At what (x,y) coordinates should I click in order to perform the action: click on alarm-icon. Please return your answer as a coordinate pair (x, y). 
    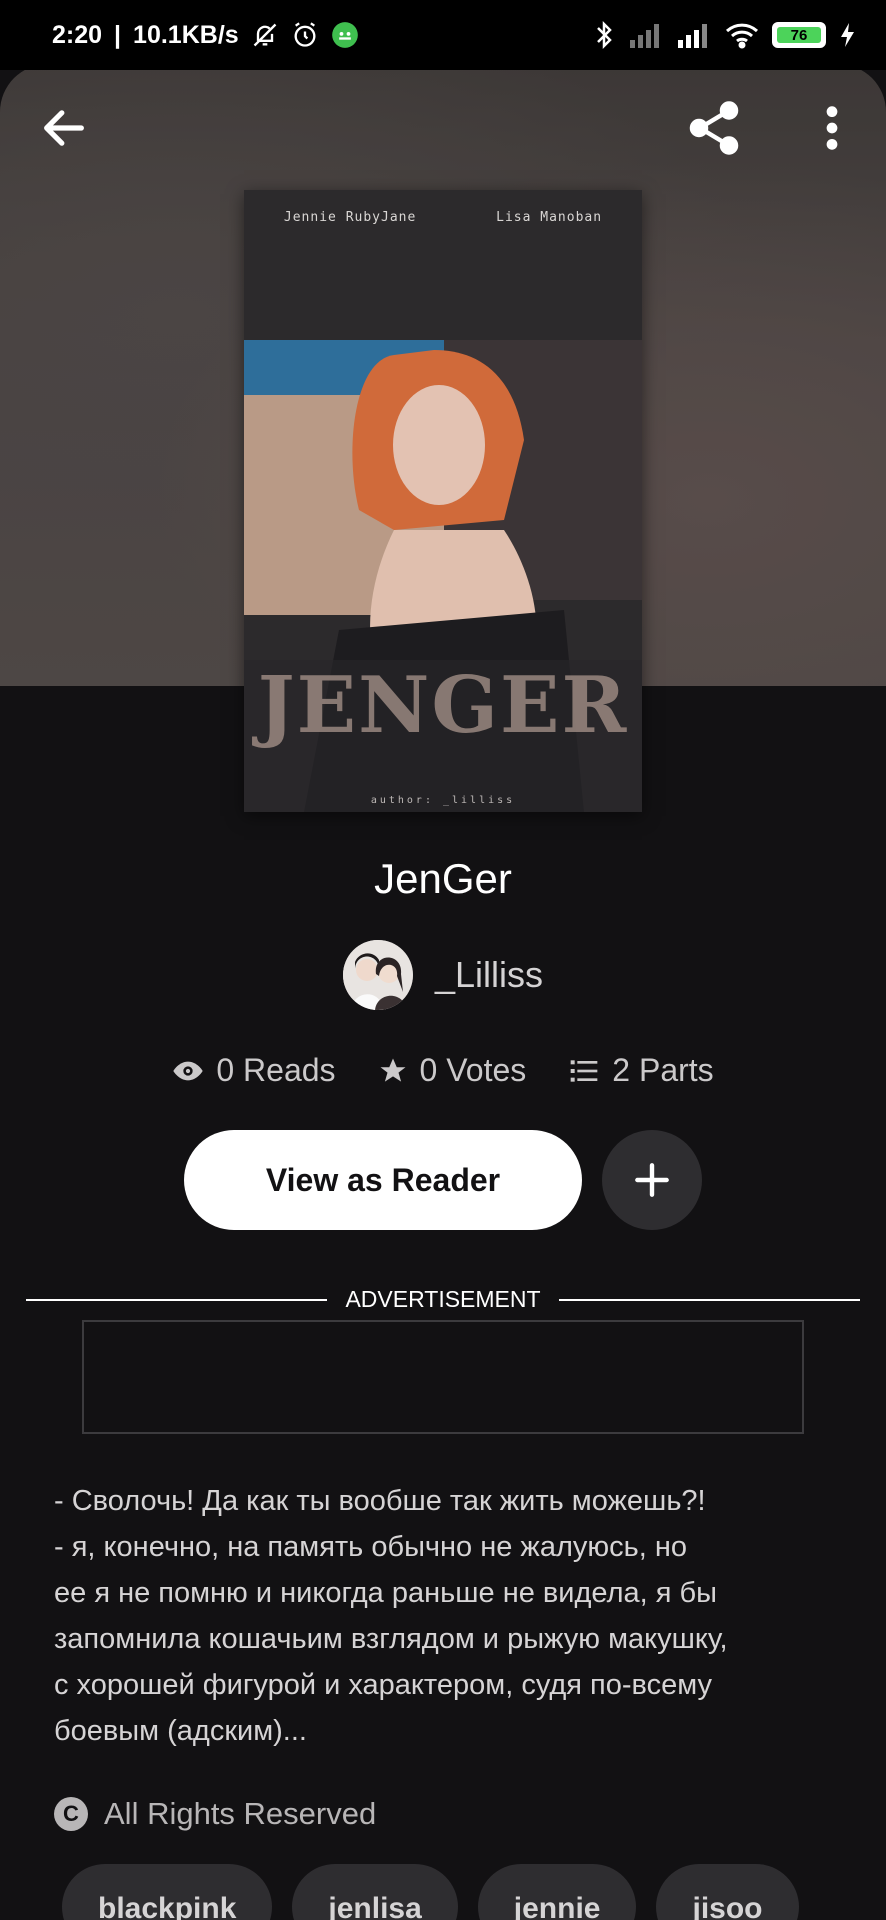
    Looking at the image, I should click on (305, 35).